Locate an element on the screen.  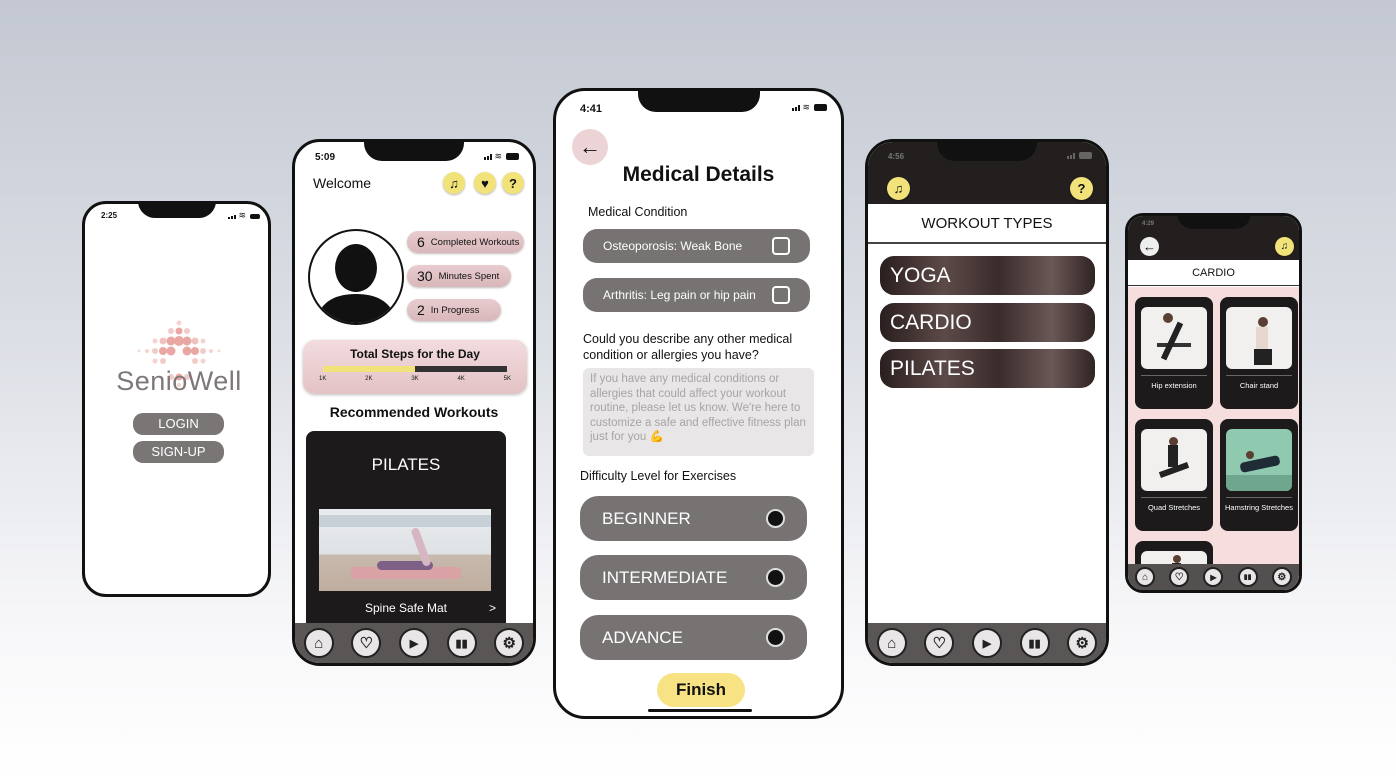
heart-icon: ♥ is located at coordinates (485, 183).